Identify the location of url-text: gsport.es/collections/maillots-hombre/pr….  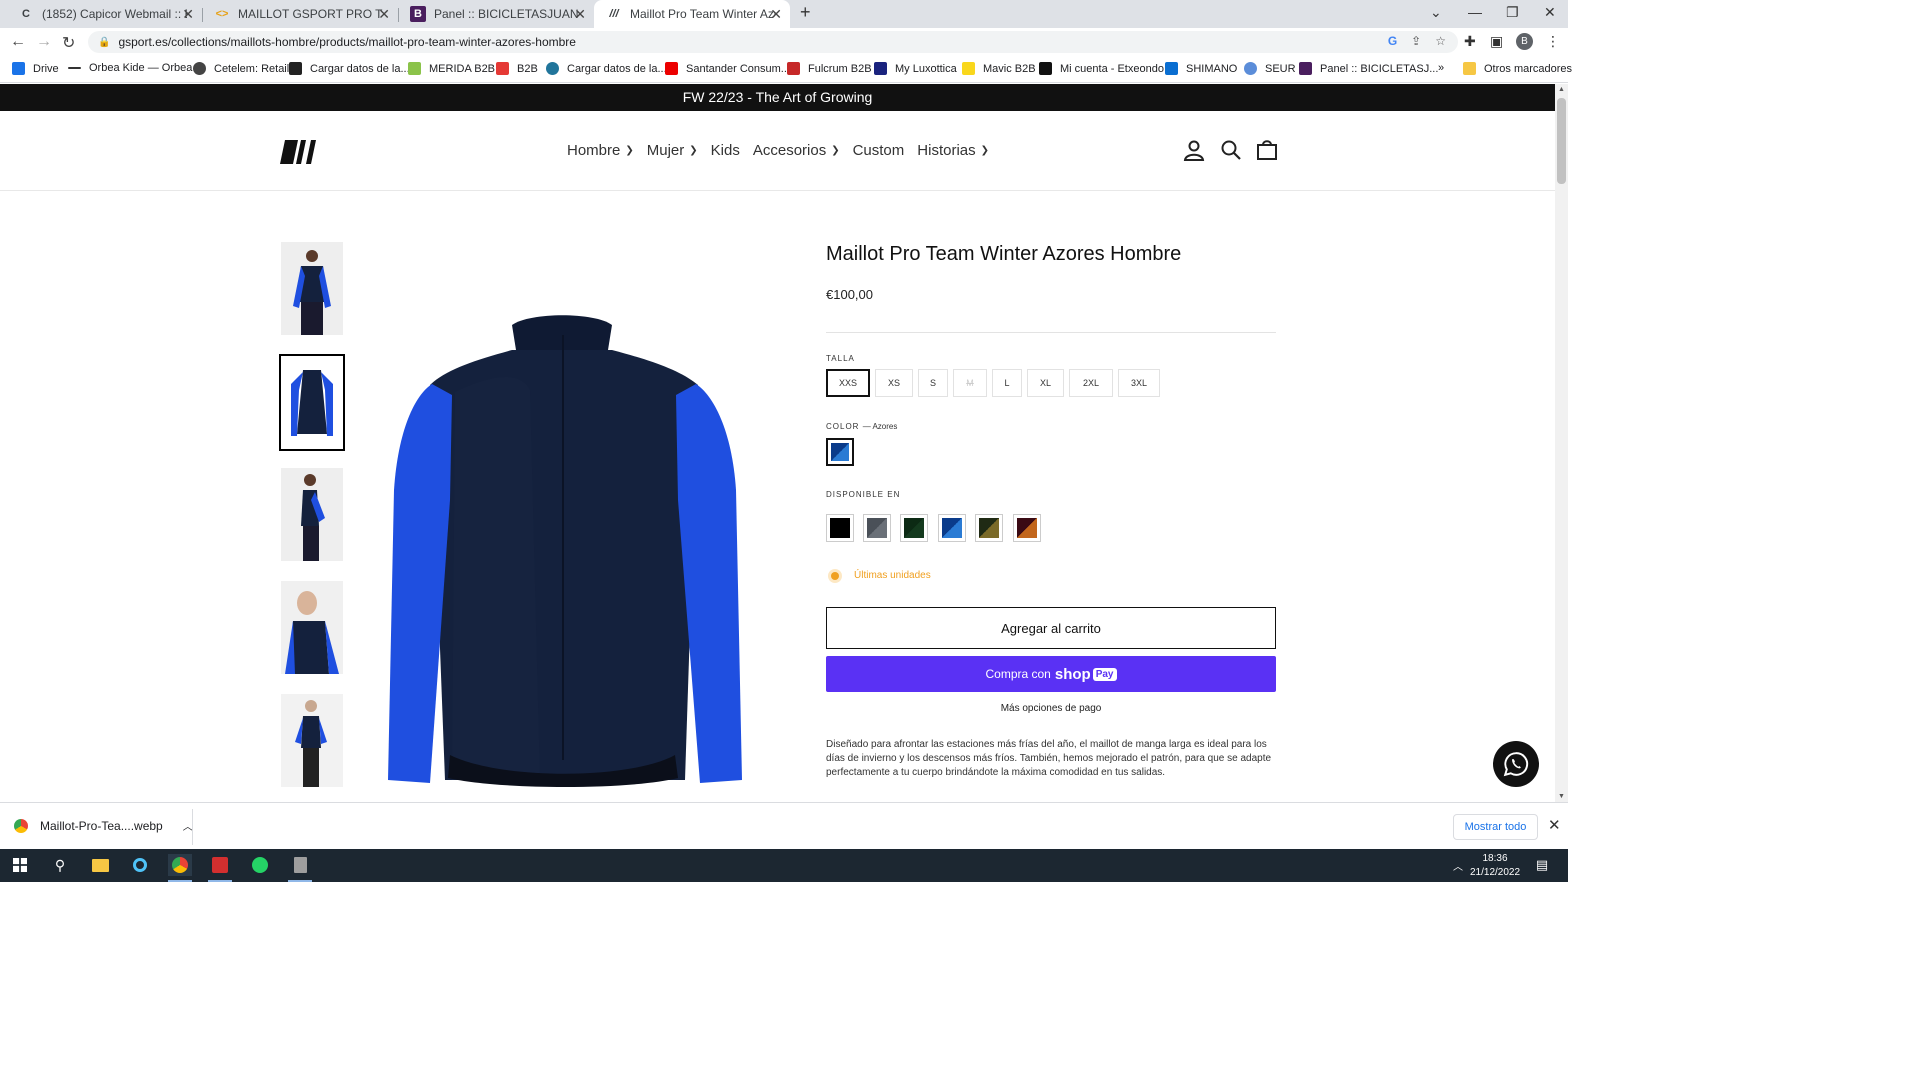
(347, 42).